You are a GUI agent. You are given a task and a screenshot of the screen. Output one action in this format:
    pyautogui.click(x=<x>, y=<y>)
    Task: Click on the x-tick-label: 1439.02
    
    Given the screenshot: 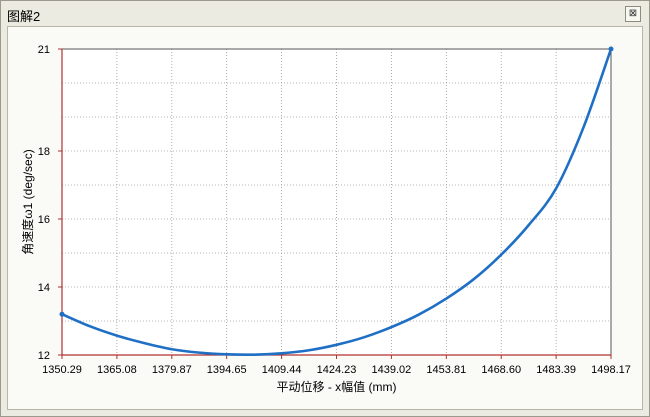 What is the action you would take?
    pyautogui.click(x=392, y=370)
    